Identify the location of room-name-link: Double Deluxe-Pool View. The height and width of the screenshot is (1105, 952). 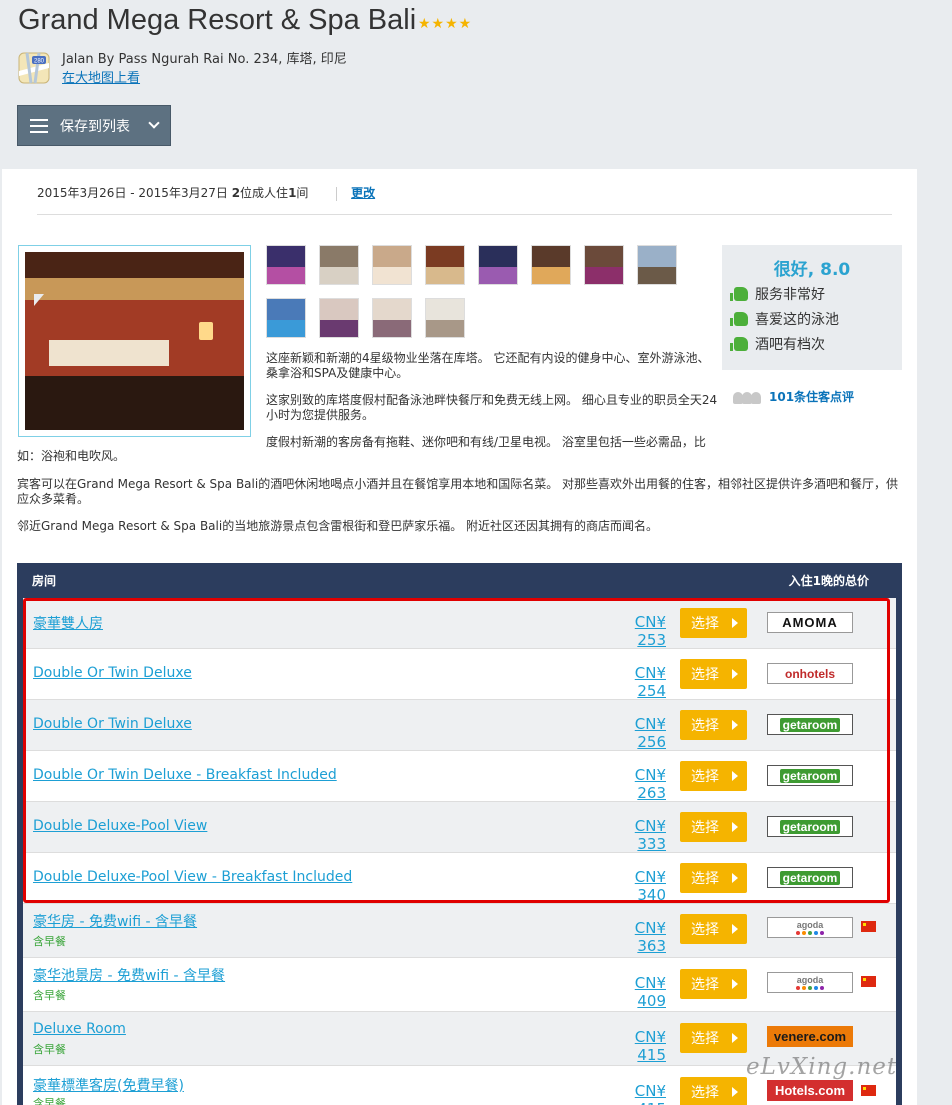
(120, 826).